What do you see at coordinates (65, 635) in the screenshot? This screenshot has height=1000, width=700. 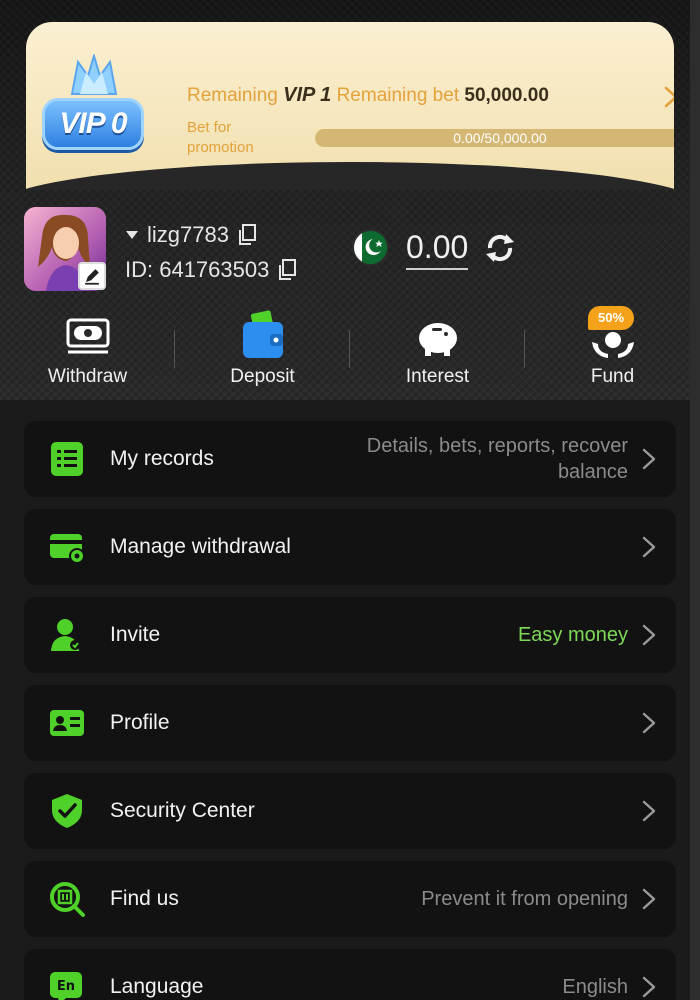 I see `invite-user-icon` at bounding box center [65, 635].